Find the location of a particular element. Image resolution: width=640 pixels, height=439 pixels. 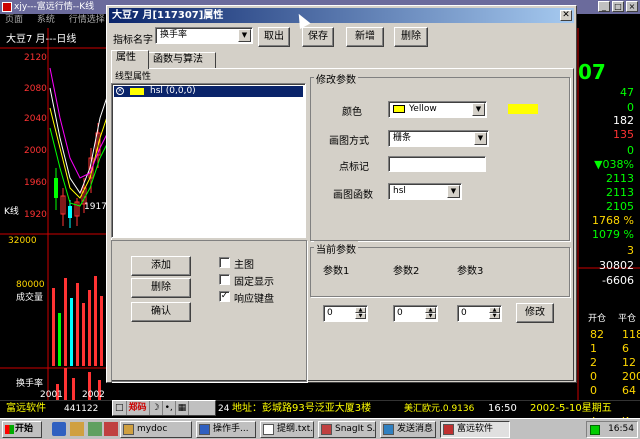

dialog-title-bar: 大豆7 月[117307]属性 ✕ is located at coordinates (341, 15).